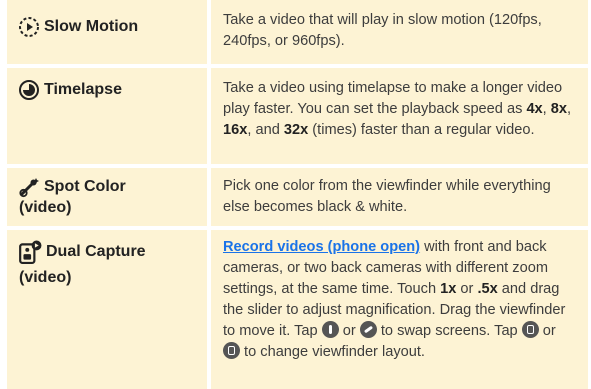 This screenshot has width=591, height=389. What do you see at coordinates (231, 350) in the screenshot?
I see `layout-split-icon` at bounding box center [231, 350].